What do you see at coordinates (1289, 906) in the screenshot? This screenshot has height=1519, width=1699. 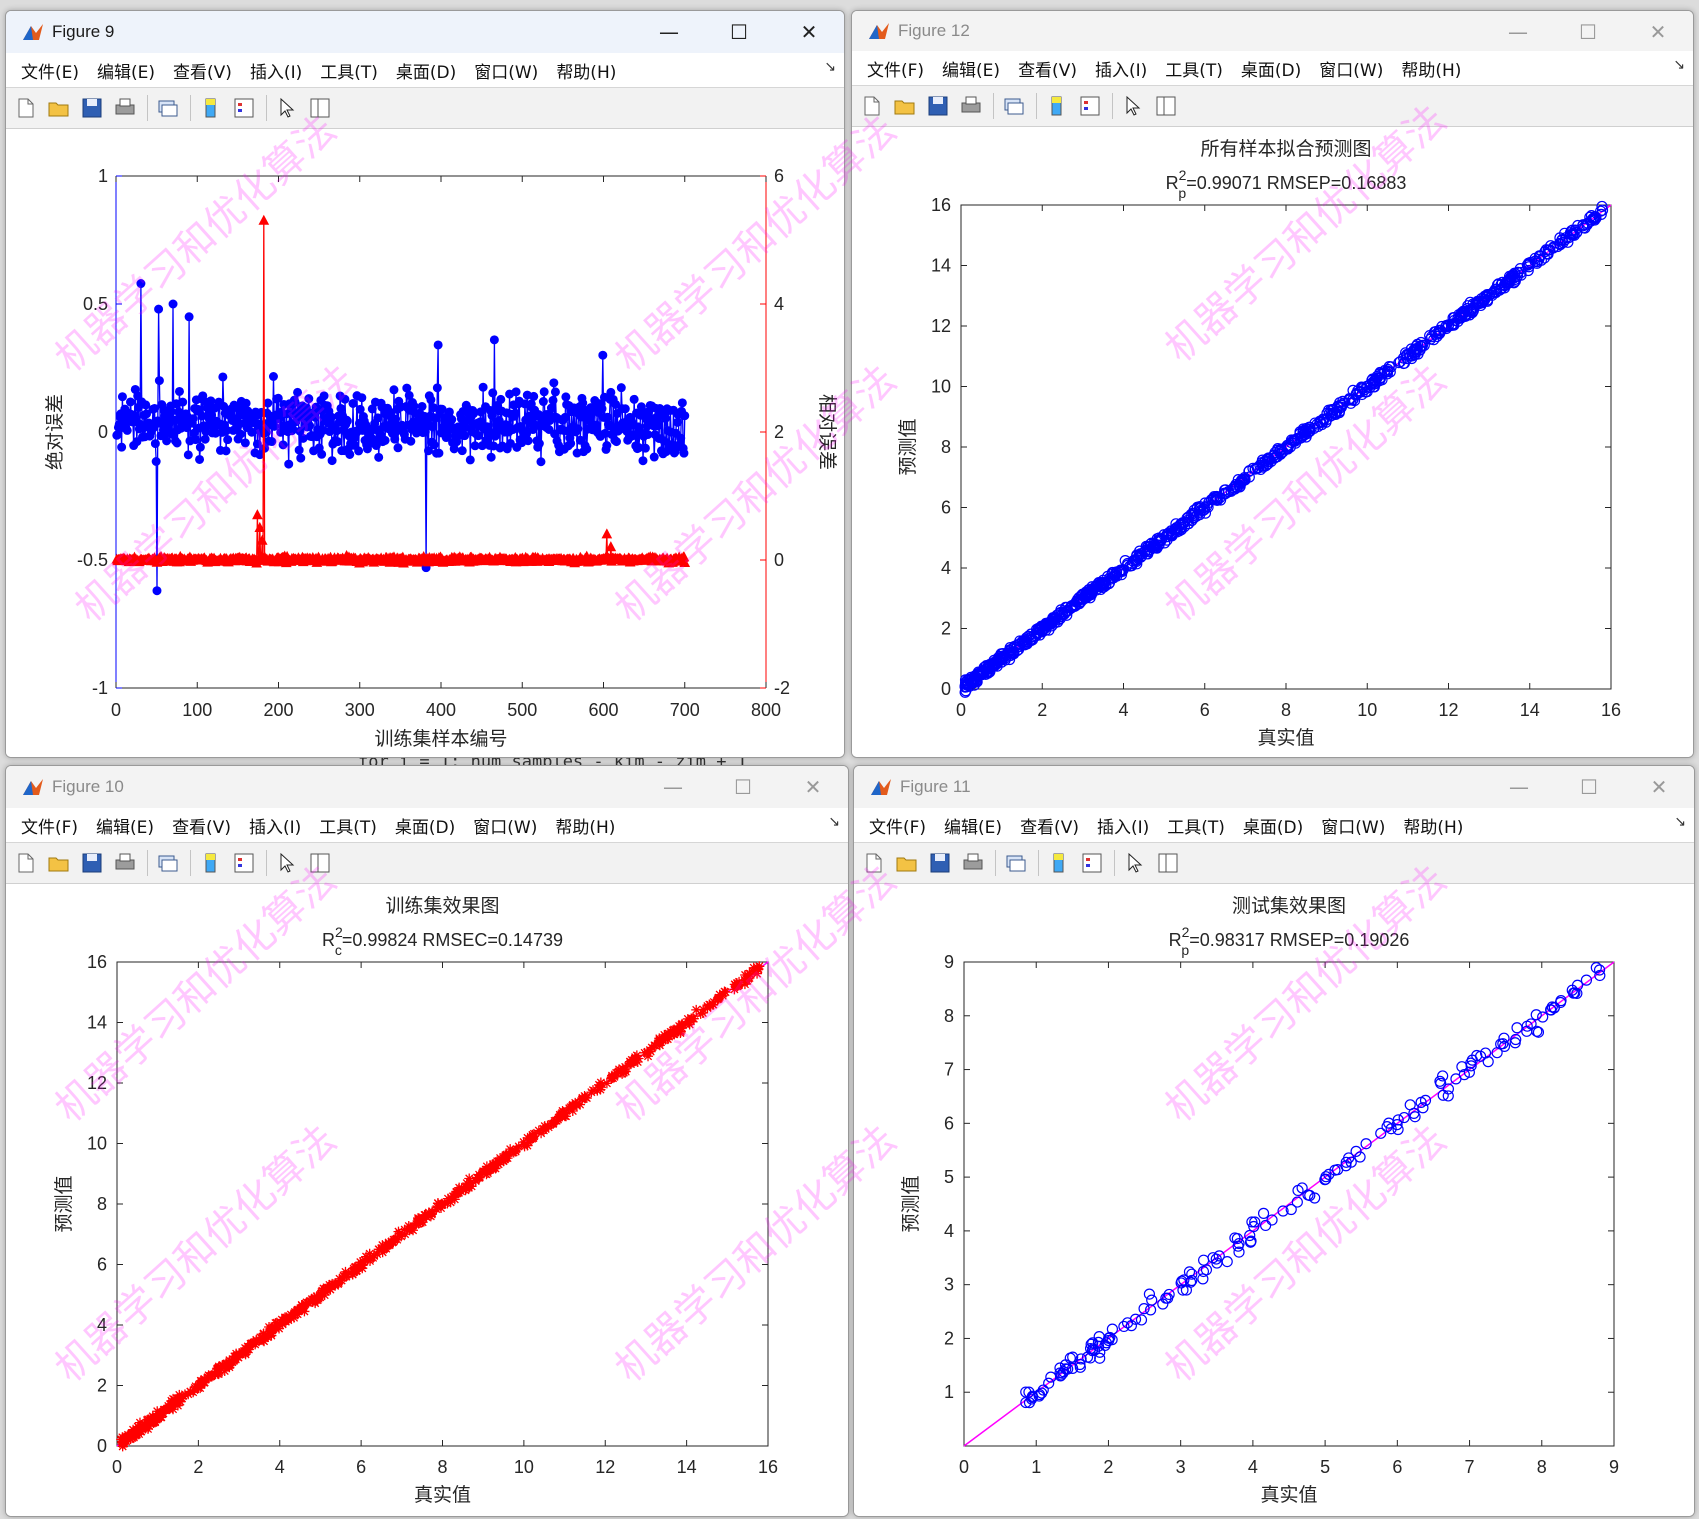 I see `chart-title: 测试集效果图` at bounding box center [1289, 906].